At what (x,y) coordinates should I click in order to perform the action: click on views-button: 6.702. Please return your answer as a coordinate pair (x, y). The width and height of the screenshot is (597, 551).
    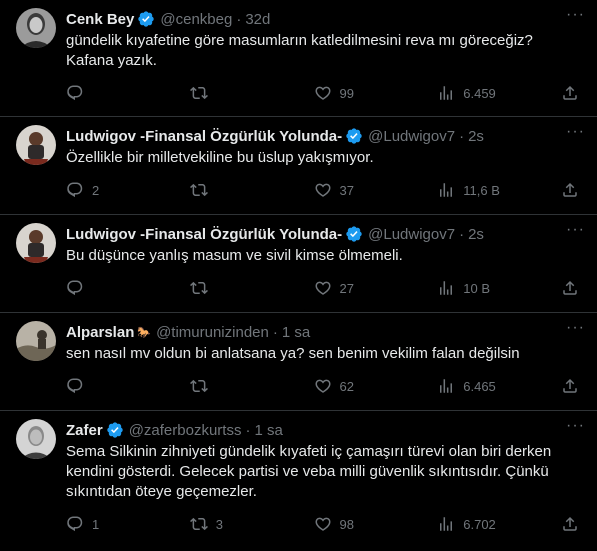
    Looking at the image, I should click on (499, 524).